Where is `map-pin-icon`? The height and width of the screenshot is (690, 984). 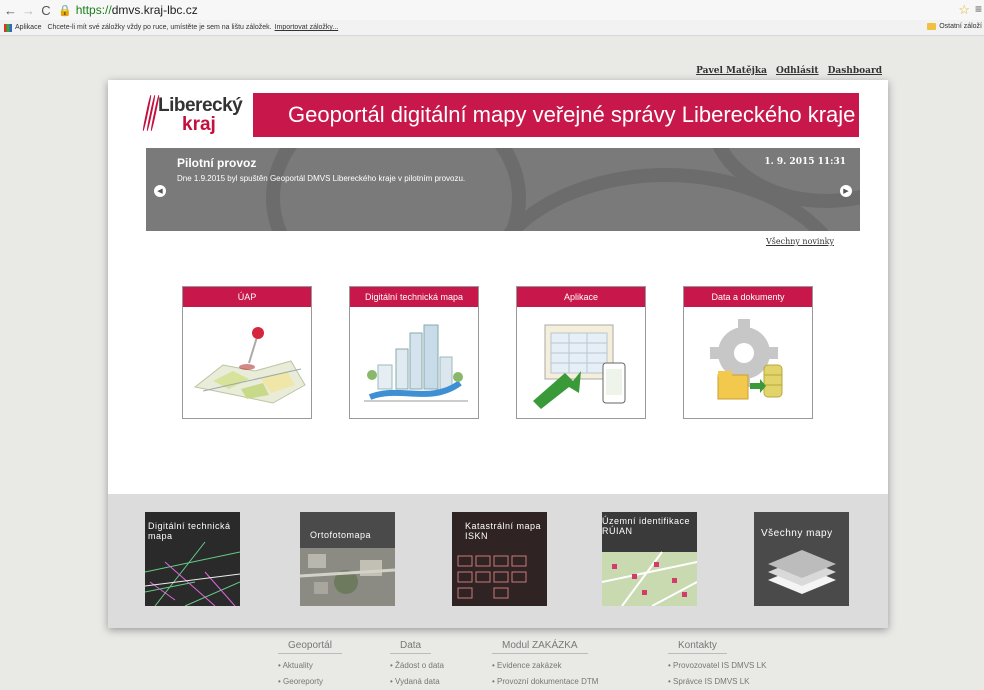 map-pin-icon is located at coordinates (249, 365).